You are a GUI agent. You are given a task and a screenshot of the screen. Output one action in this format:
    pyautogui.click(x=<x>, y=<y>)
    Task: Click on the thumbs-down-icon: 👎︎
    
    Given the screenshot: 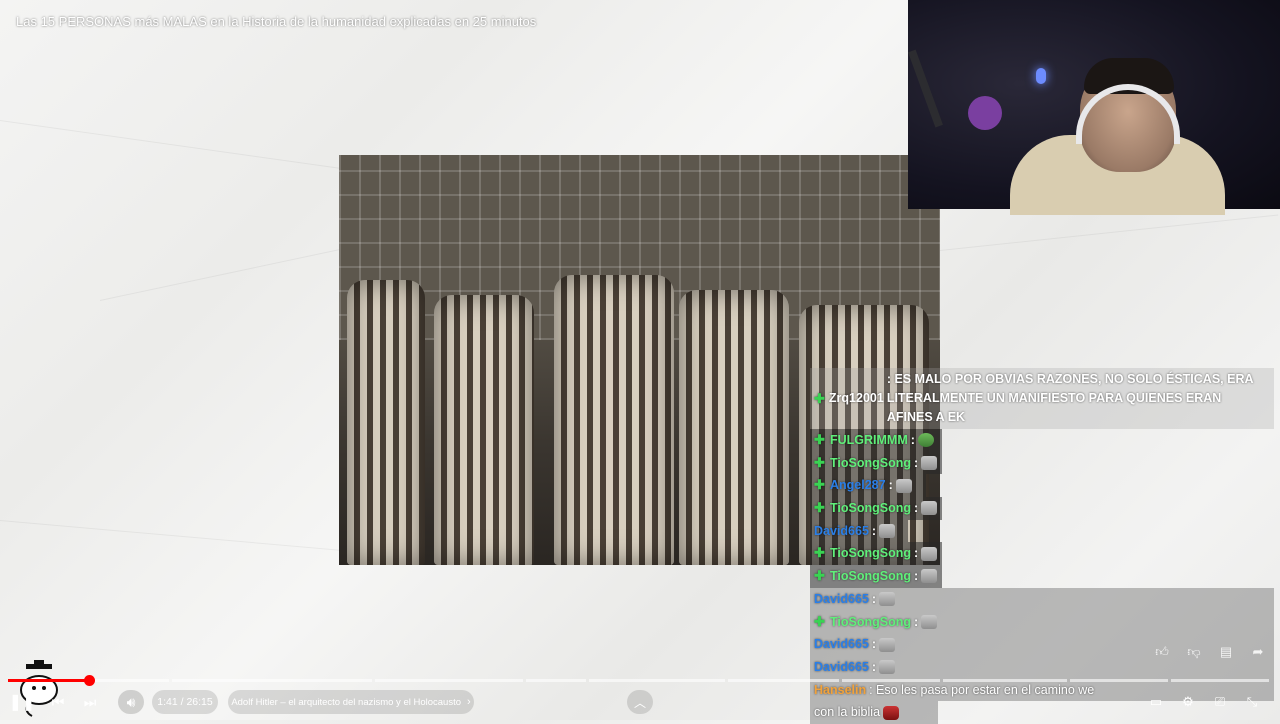 What is the action you would take?
    pyautogui.click(x=1194, y=653)
    